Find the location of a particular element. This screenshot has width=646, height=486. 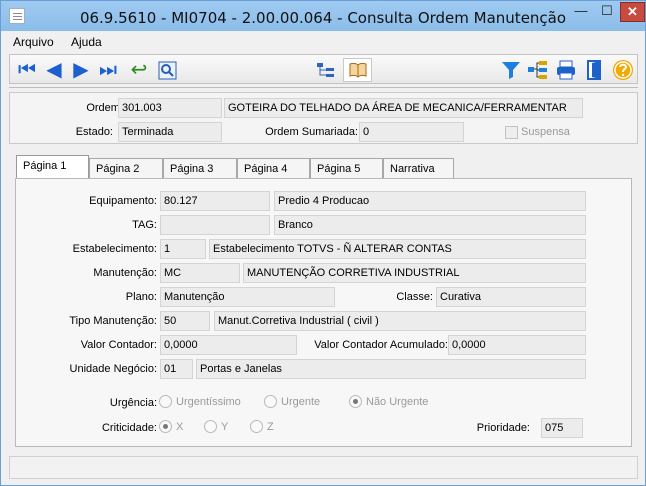

previous-record-icon: ◀ is located at coordinates (54, 70).